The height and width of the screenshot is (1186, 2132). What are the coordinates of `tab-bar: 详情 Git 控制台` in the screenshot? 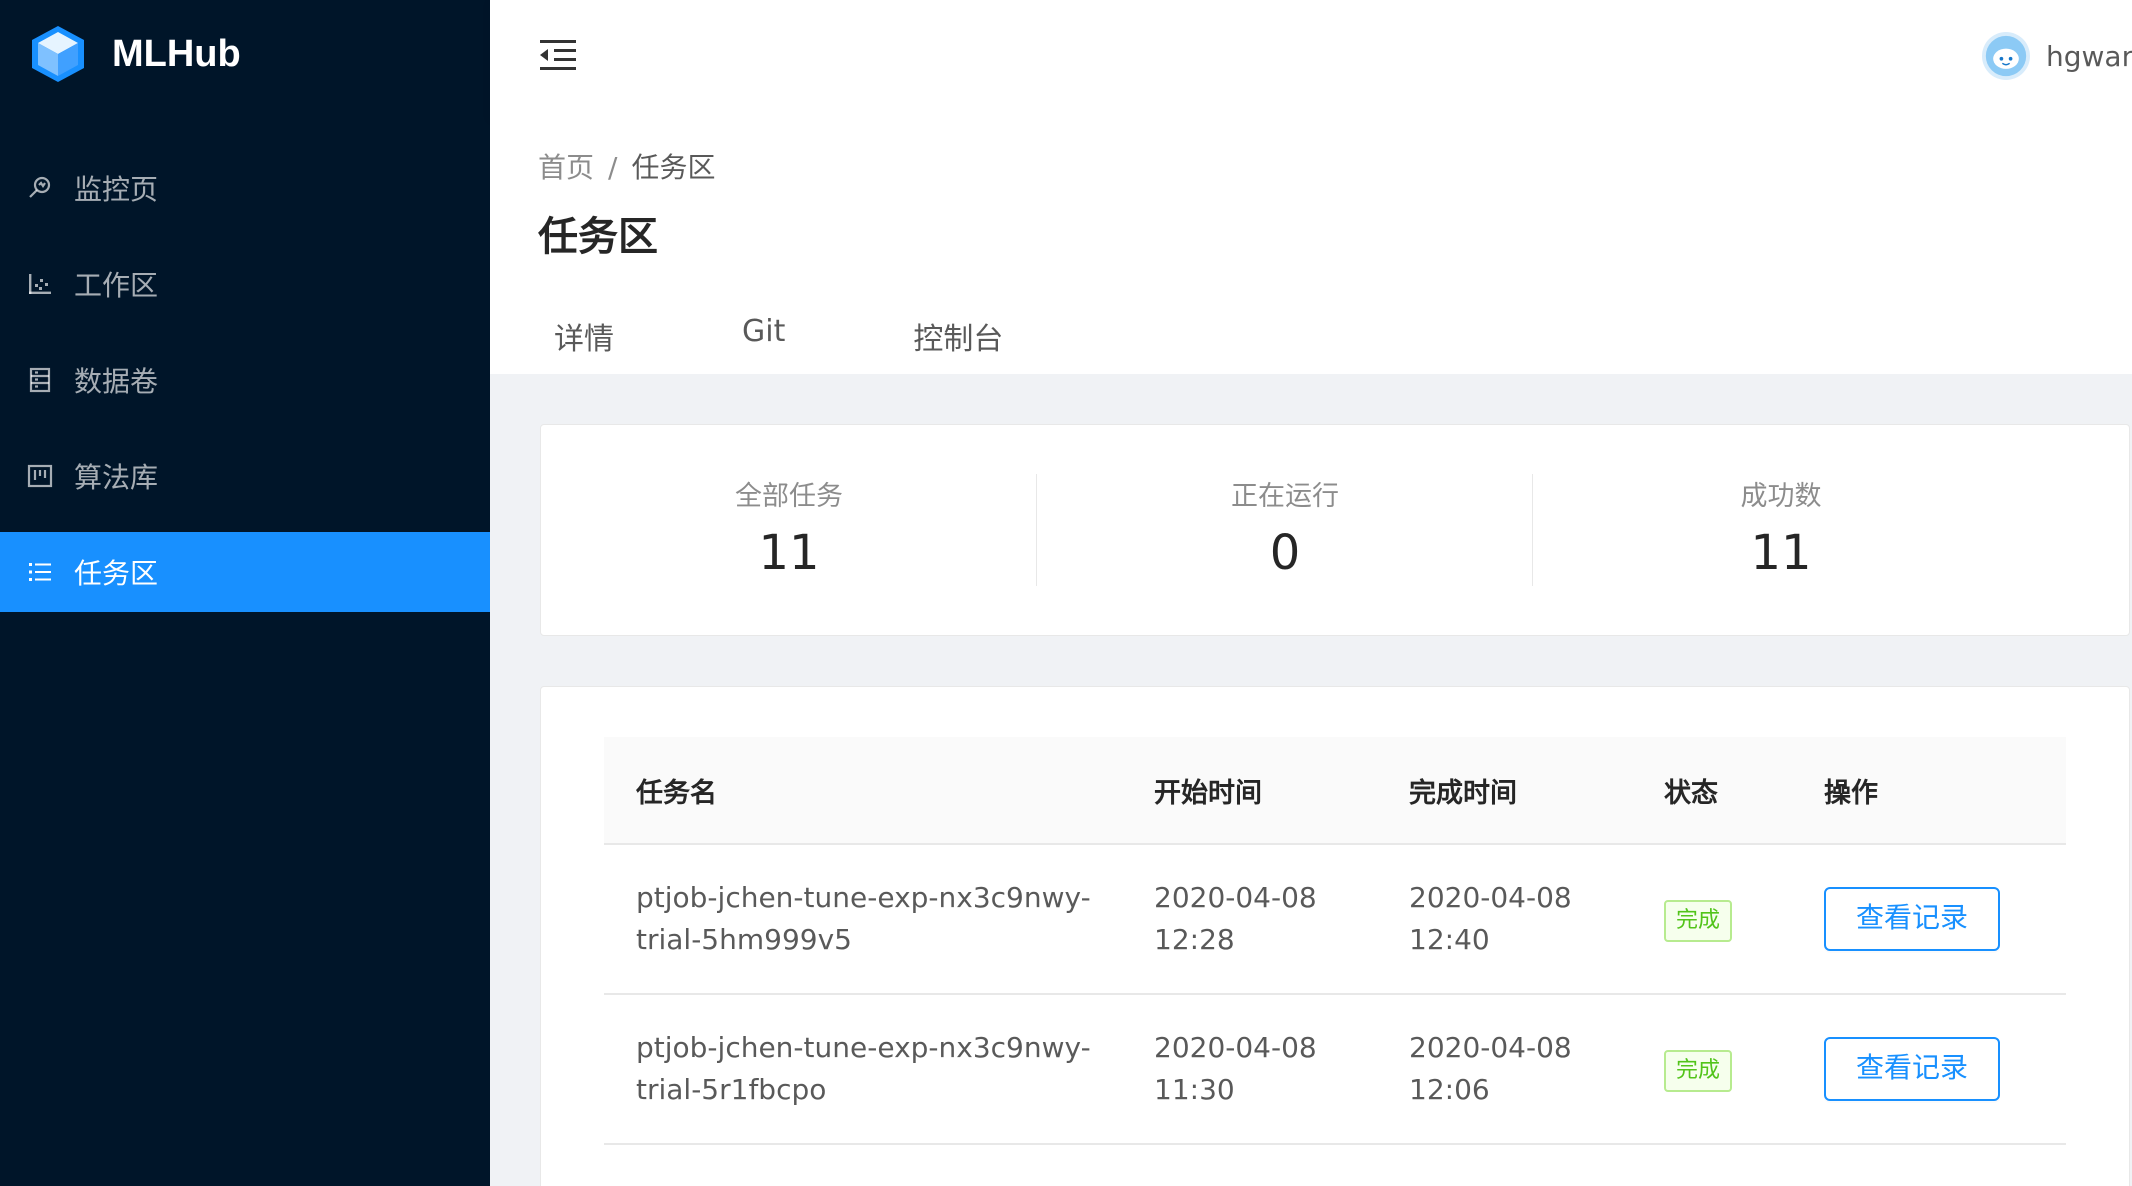 It's located at (826, 344).